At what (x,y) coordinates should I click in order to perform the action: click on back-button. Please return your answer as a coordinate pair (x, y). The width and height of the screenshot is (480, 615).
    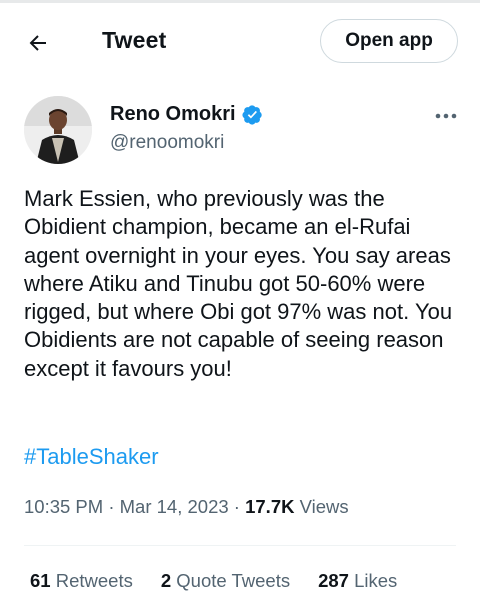
    Looking at the image, I should click on (38, 43).